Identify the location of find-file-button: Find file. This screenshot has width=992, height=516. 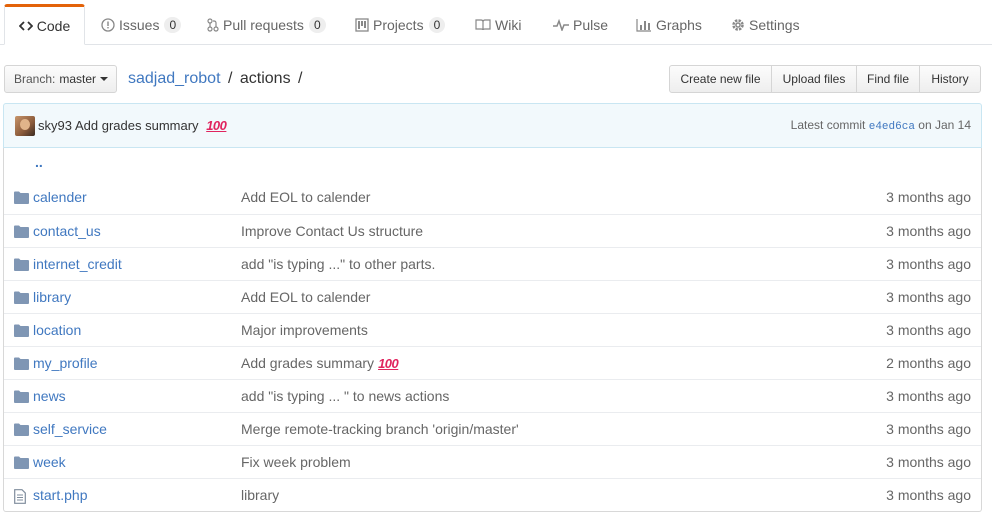
(888, 79).